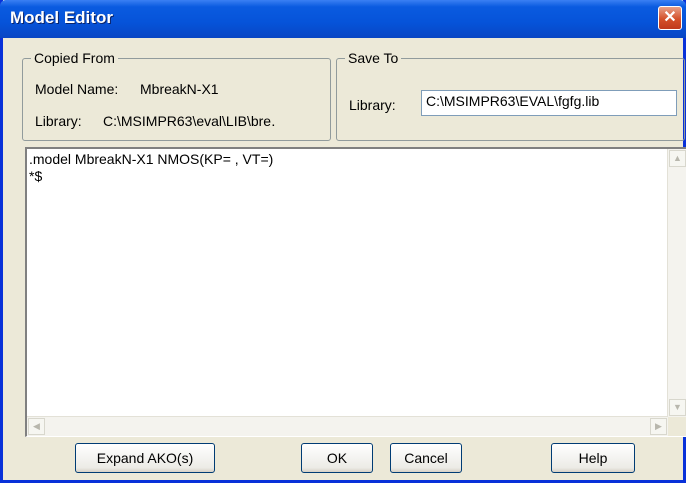 This screenshot has width=686, height=483. I want to click on ok-button: OK, so click(337, 458).